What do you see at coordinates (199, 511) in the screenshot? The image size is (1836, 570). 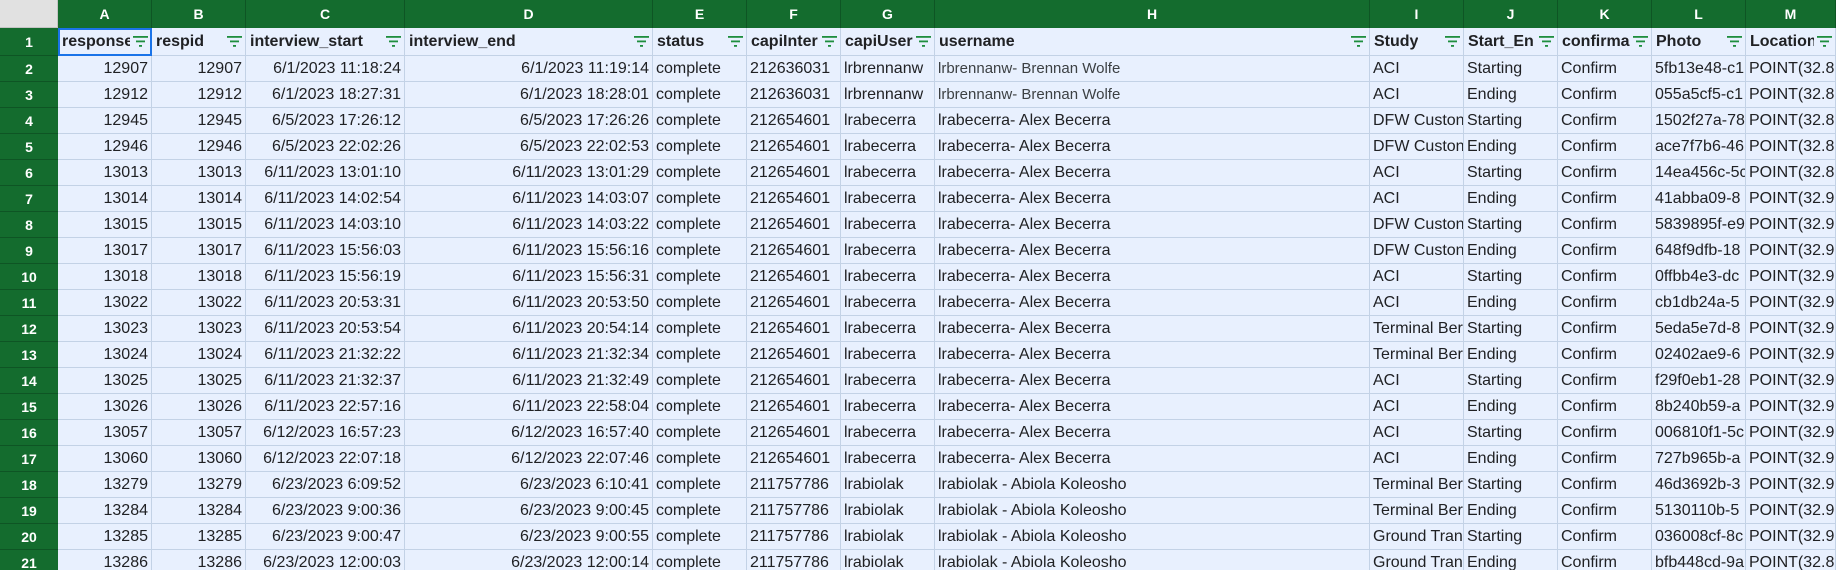 I see `cell-respid: 13284` at bounding box center [199, 511].